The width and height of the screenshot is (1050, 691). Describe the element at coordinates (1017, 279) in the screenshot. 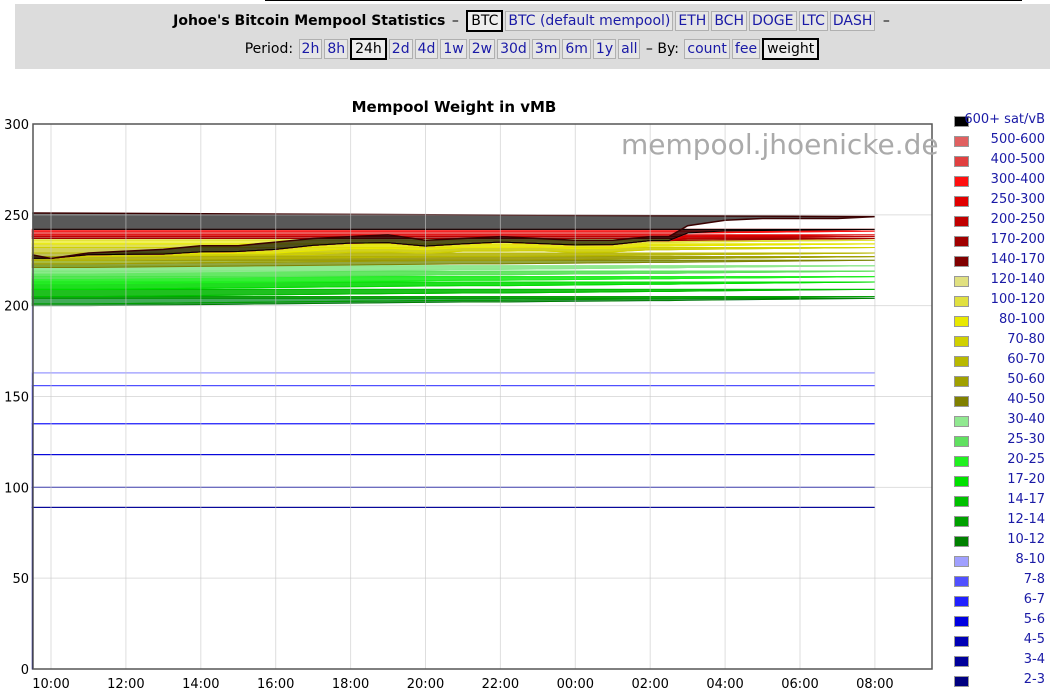

I see `legend-label: 120-140` at that location.